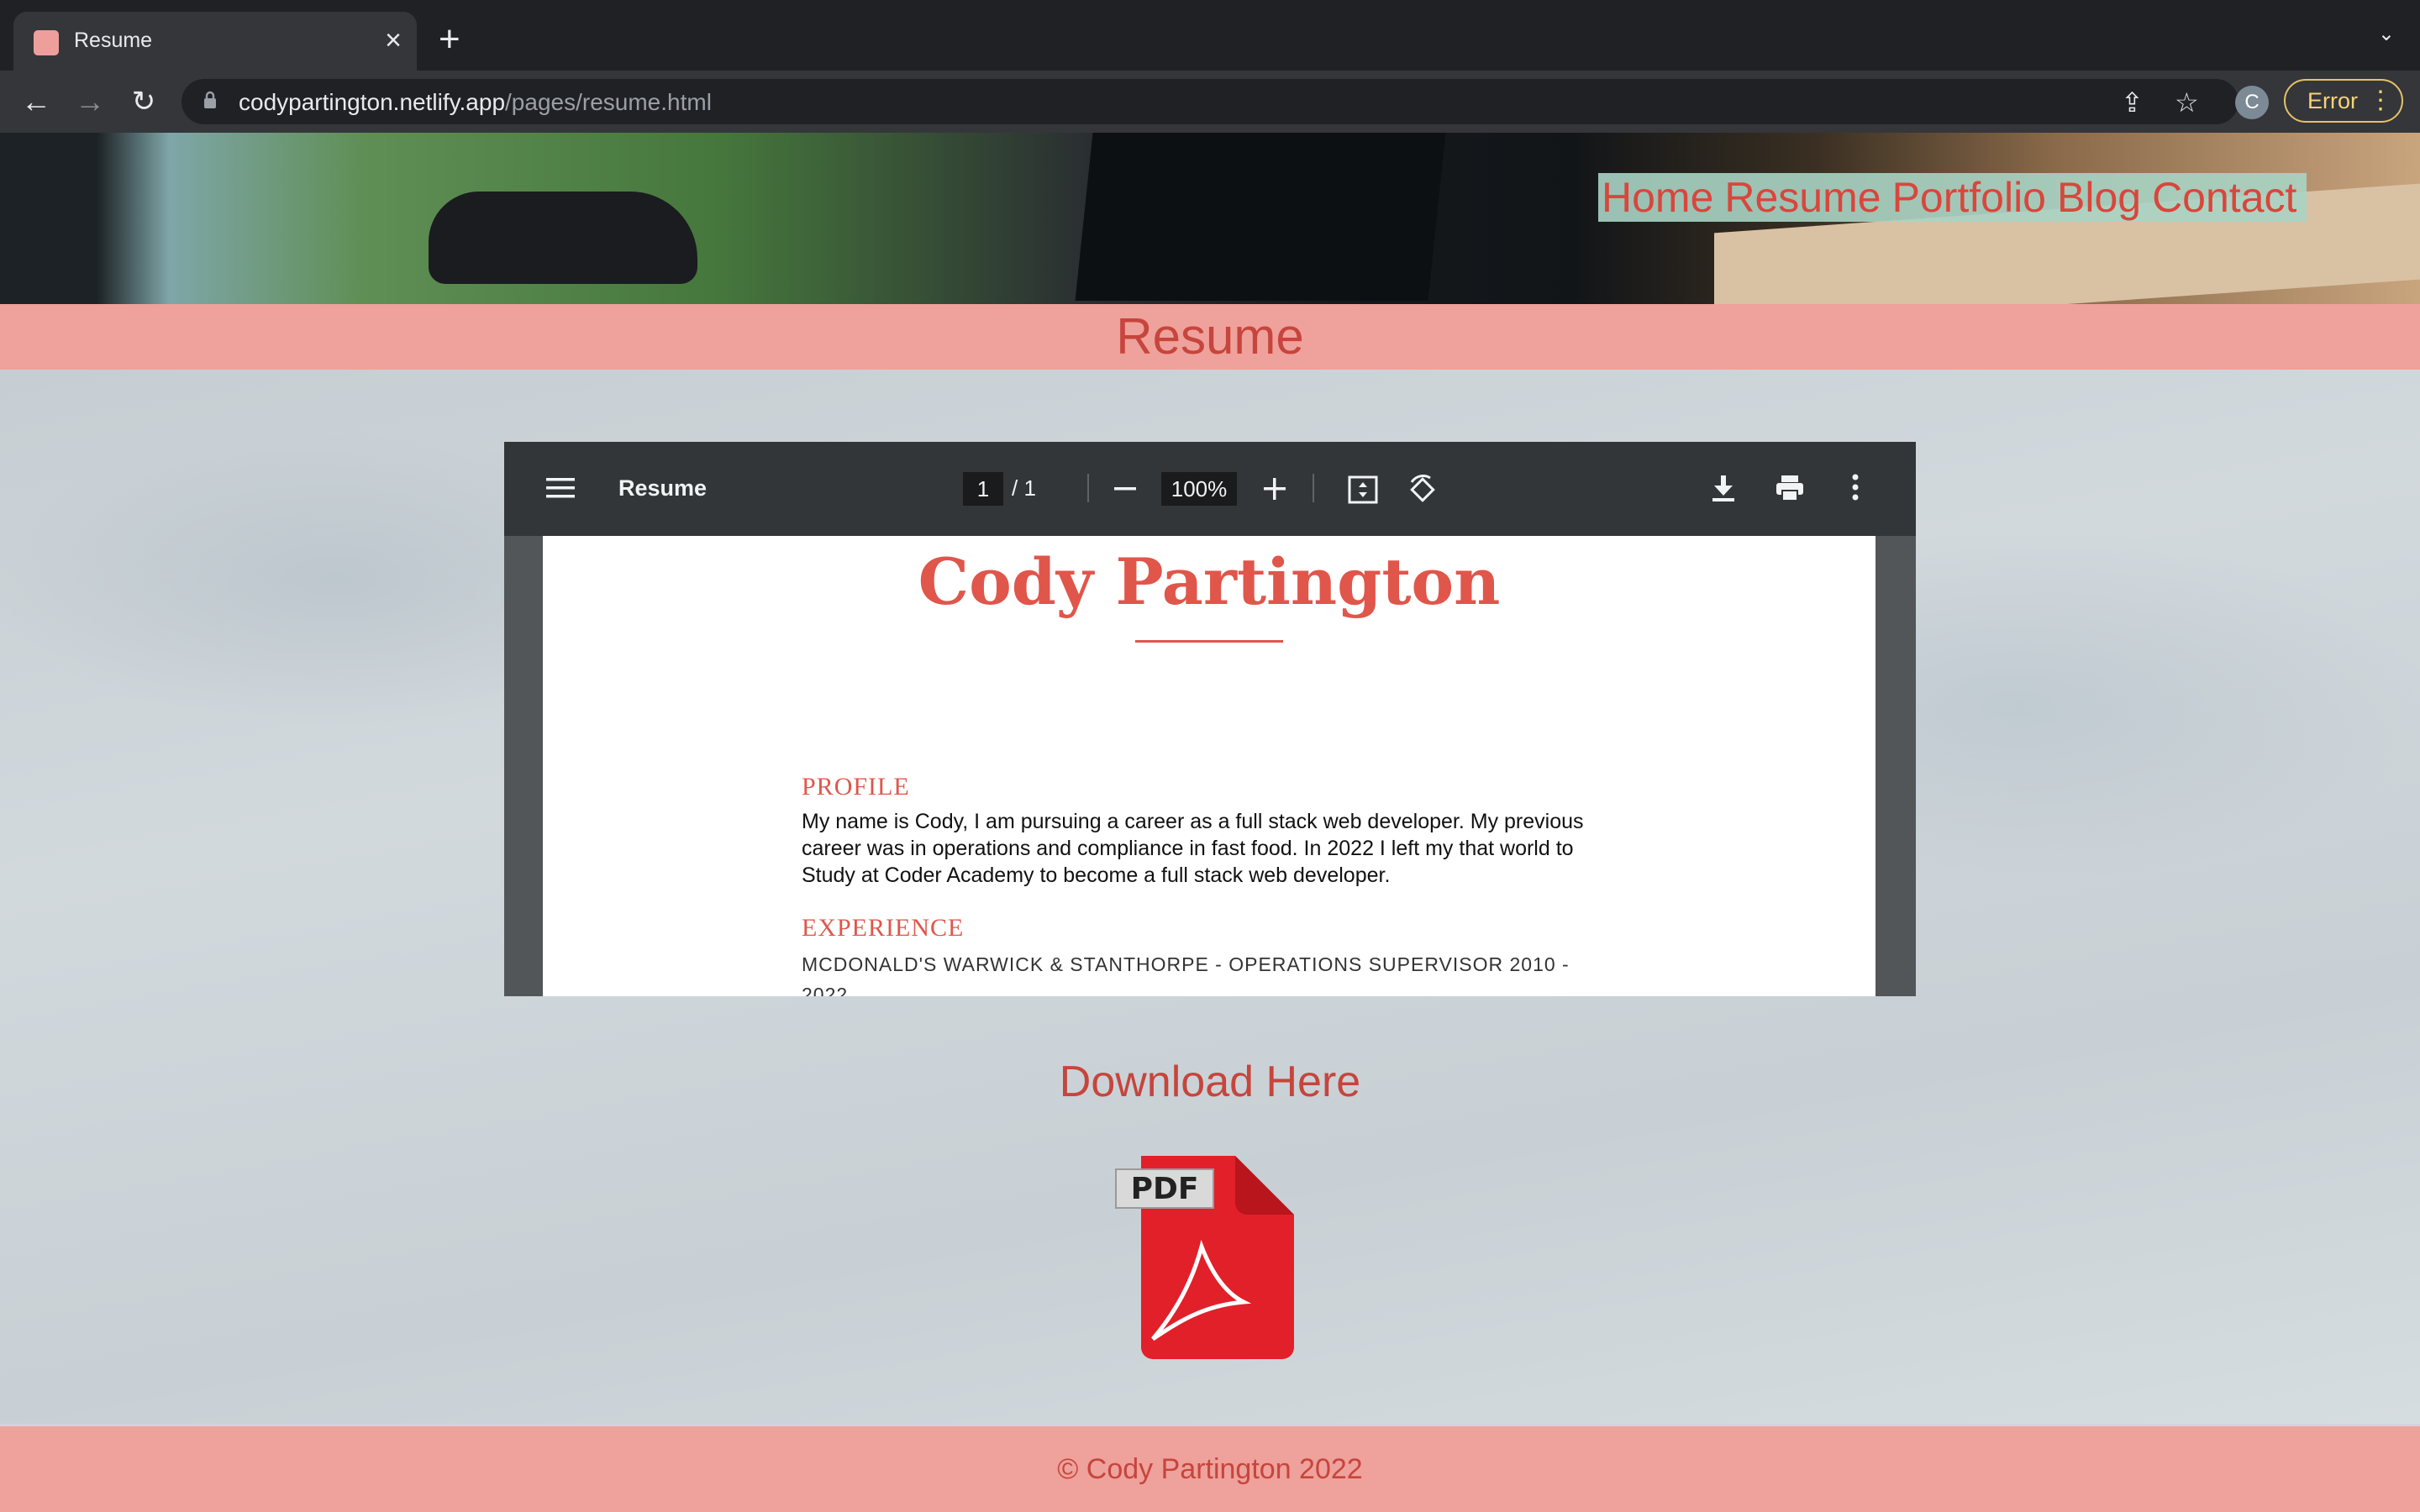 The height and width of the screenshot is (1512, 2420). Describe the element at coordinates (1790, 488) in the screenshot. I see `print-icon` at that location.